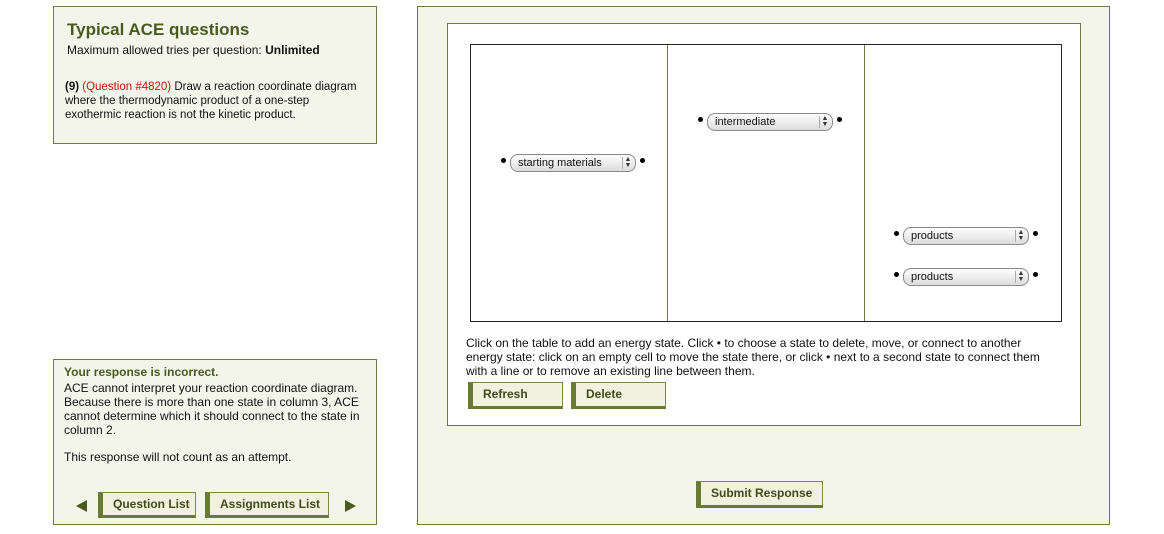 The height and width of the screenshot is (534, 1164). I want to click on max-tries-label: Maximum allowed tries per question:, so click(164, 50).